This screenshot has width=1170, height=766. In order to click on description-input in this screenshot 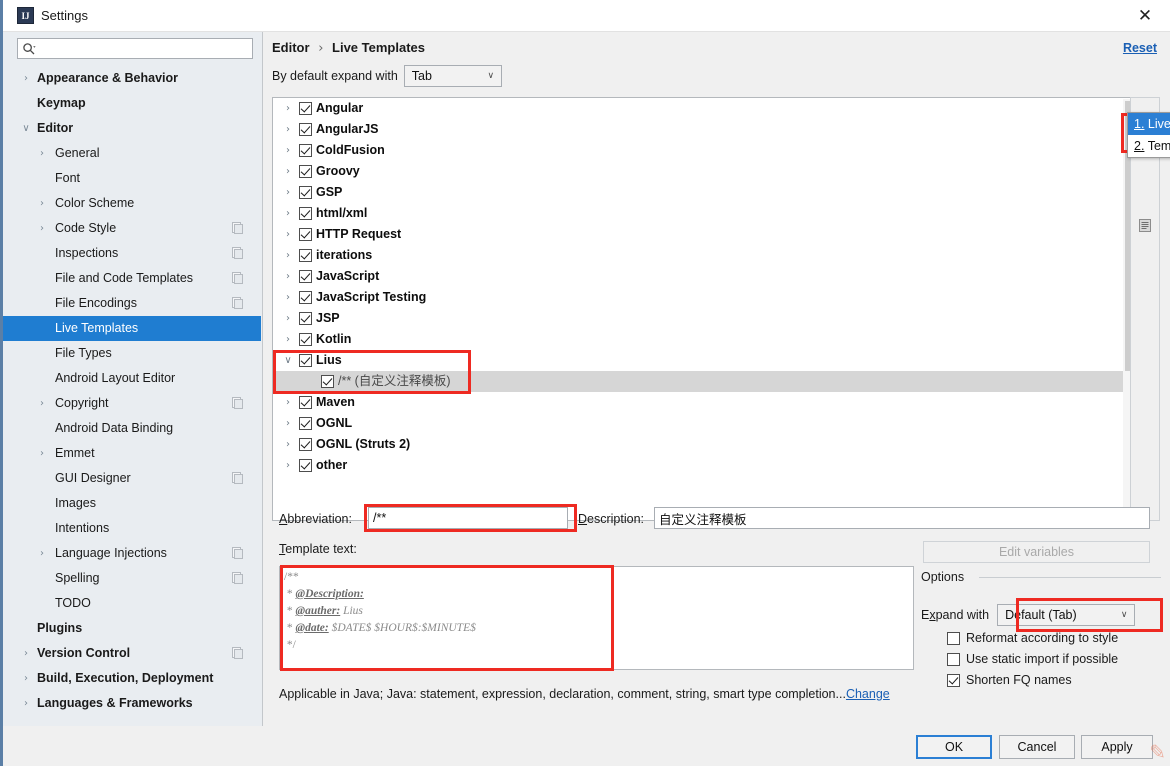, I will do `click(902, 518)`.